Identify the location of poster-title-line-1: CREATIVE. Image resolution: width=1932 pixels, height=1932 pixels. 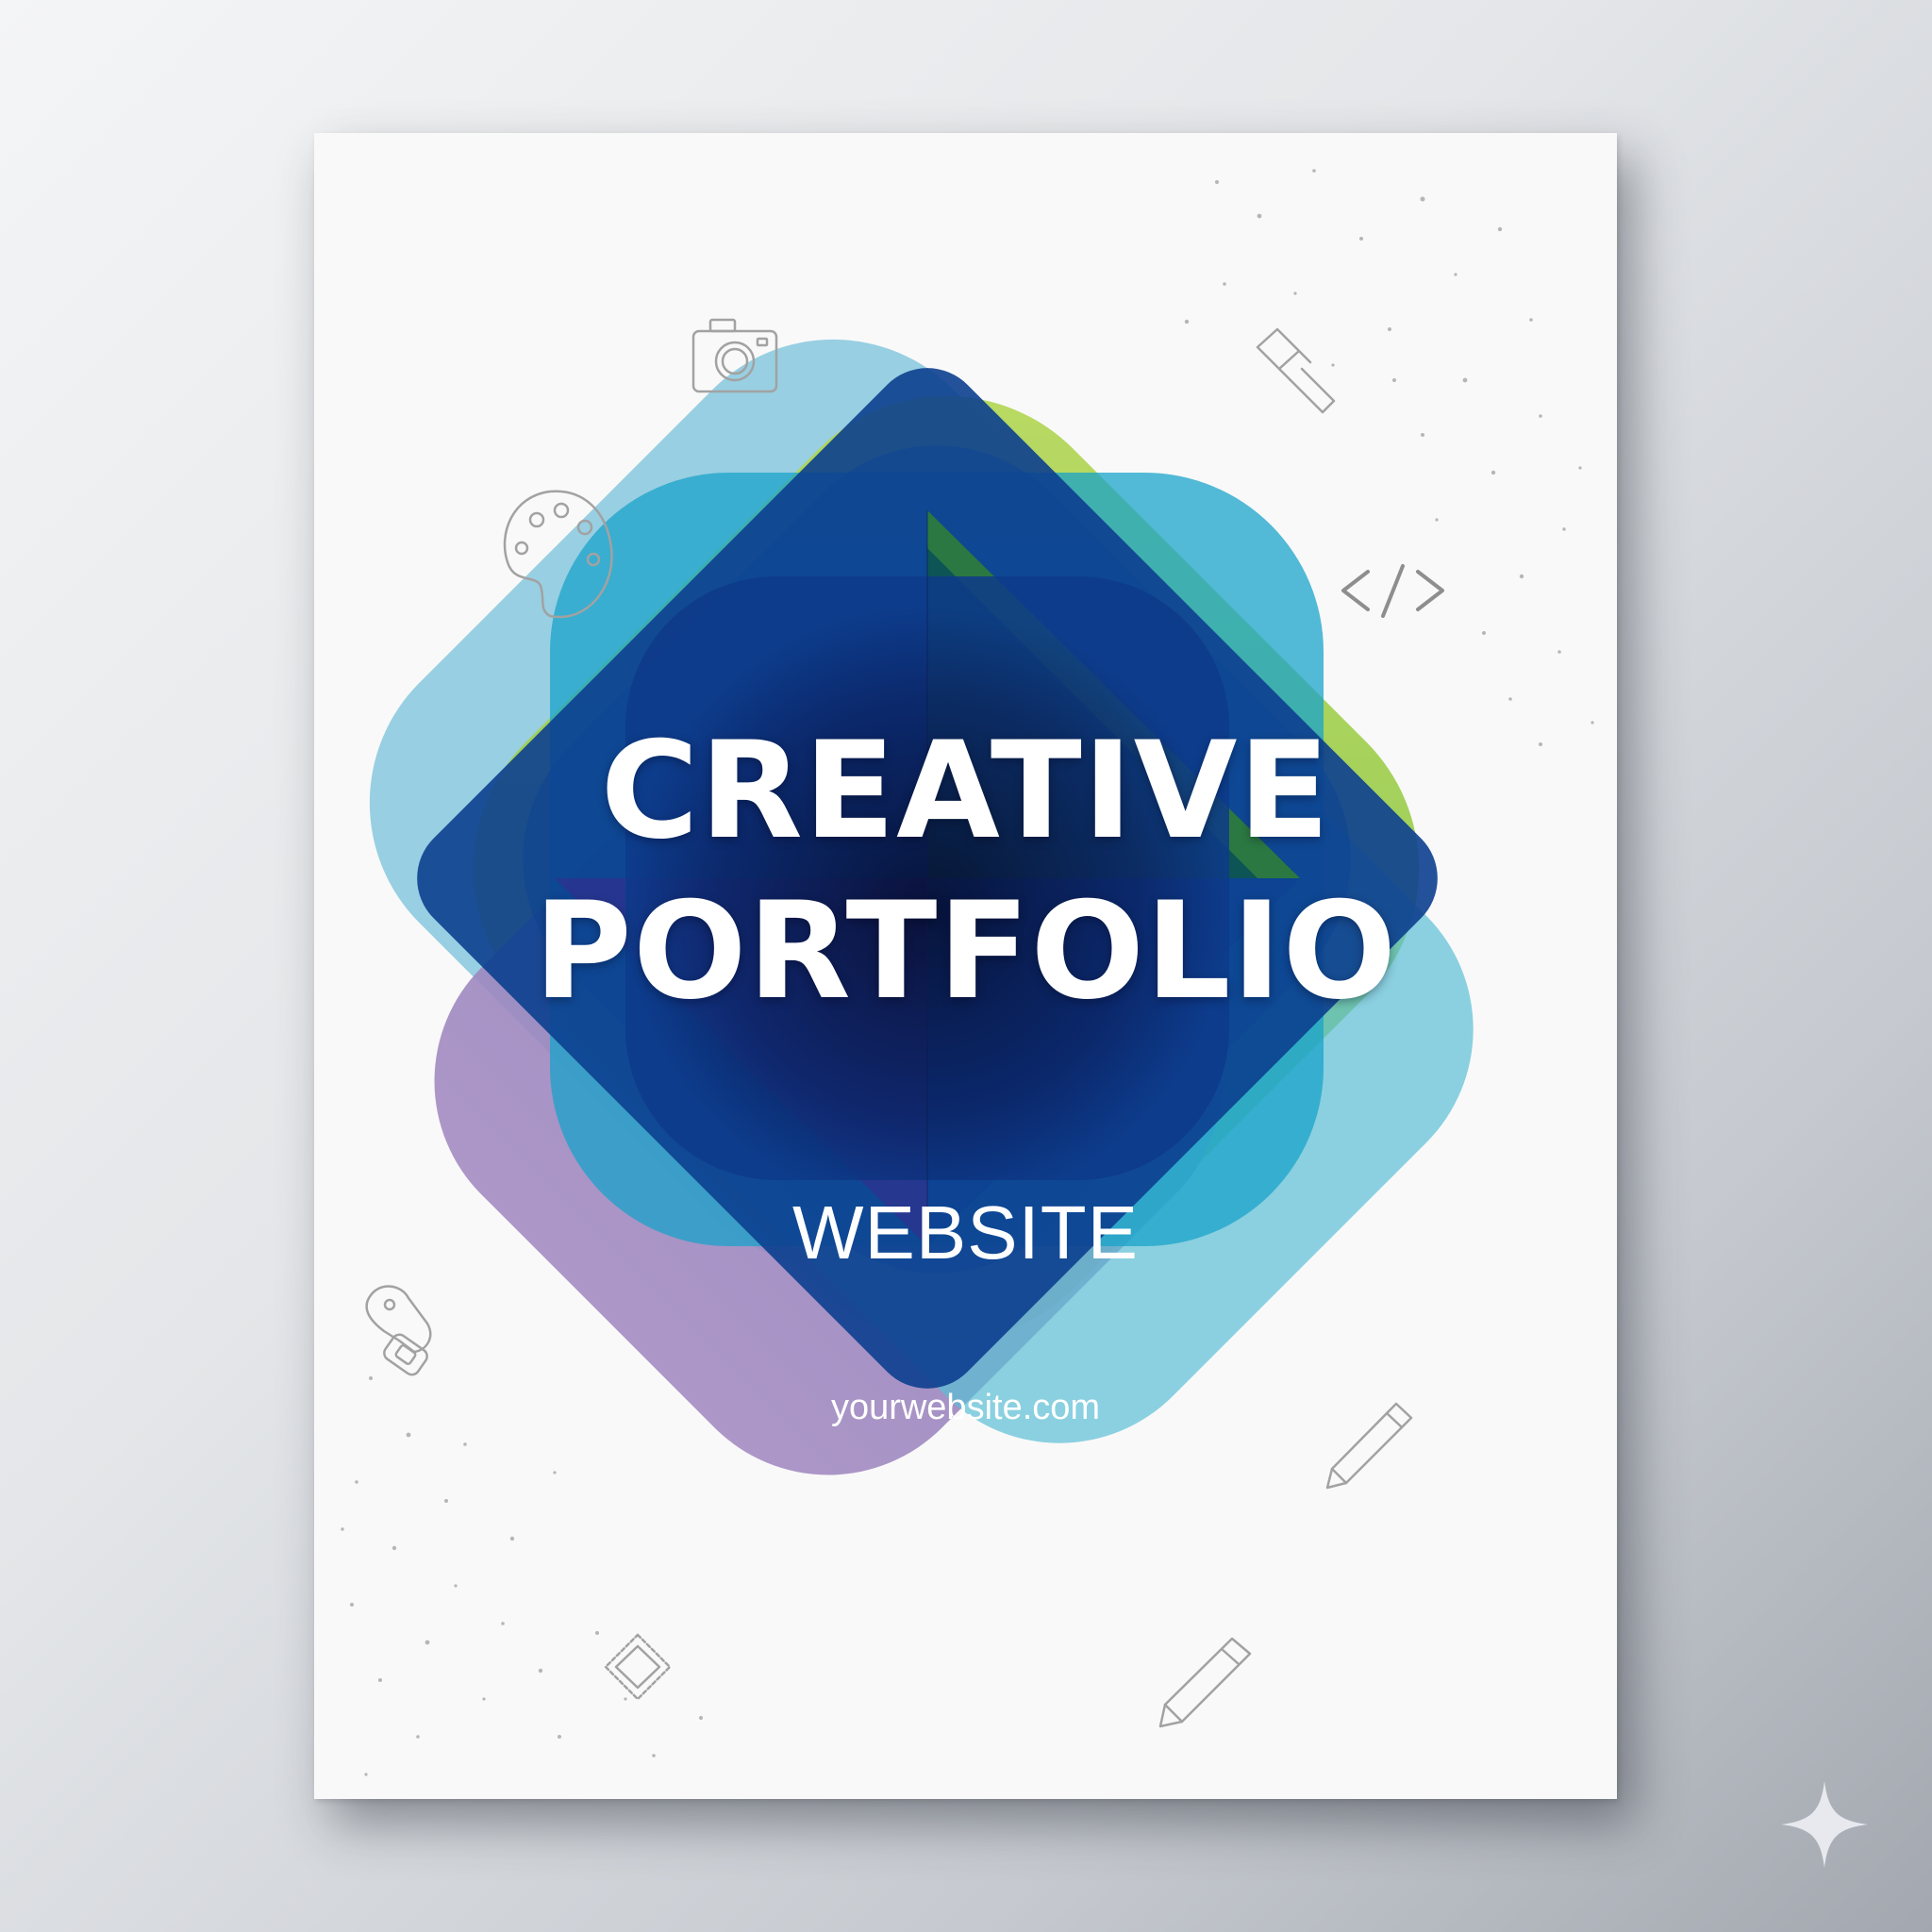
(965, 791).